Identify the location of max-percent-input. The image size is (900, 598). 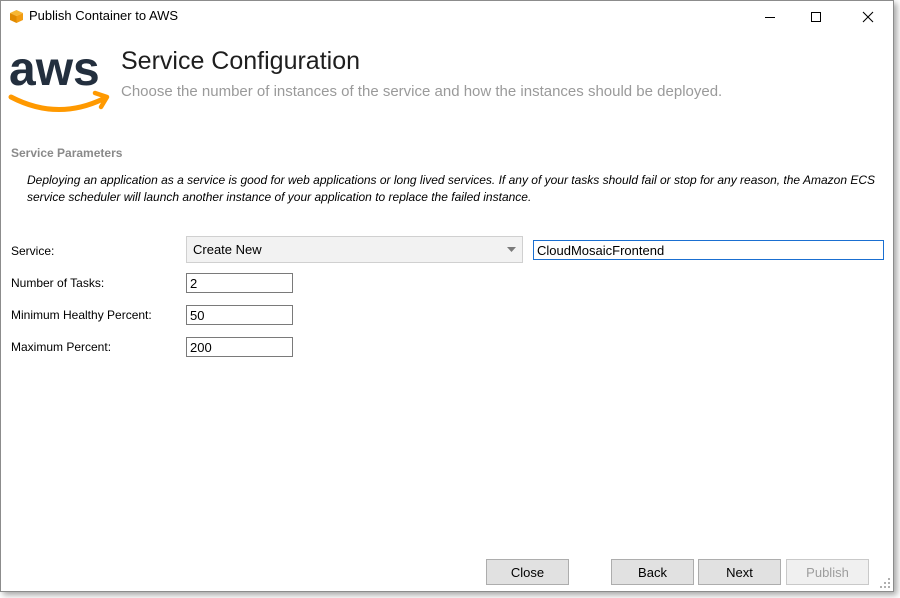
(239, 347).